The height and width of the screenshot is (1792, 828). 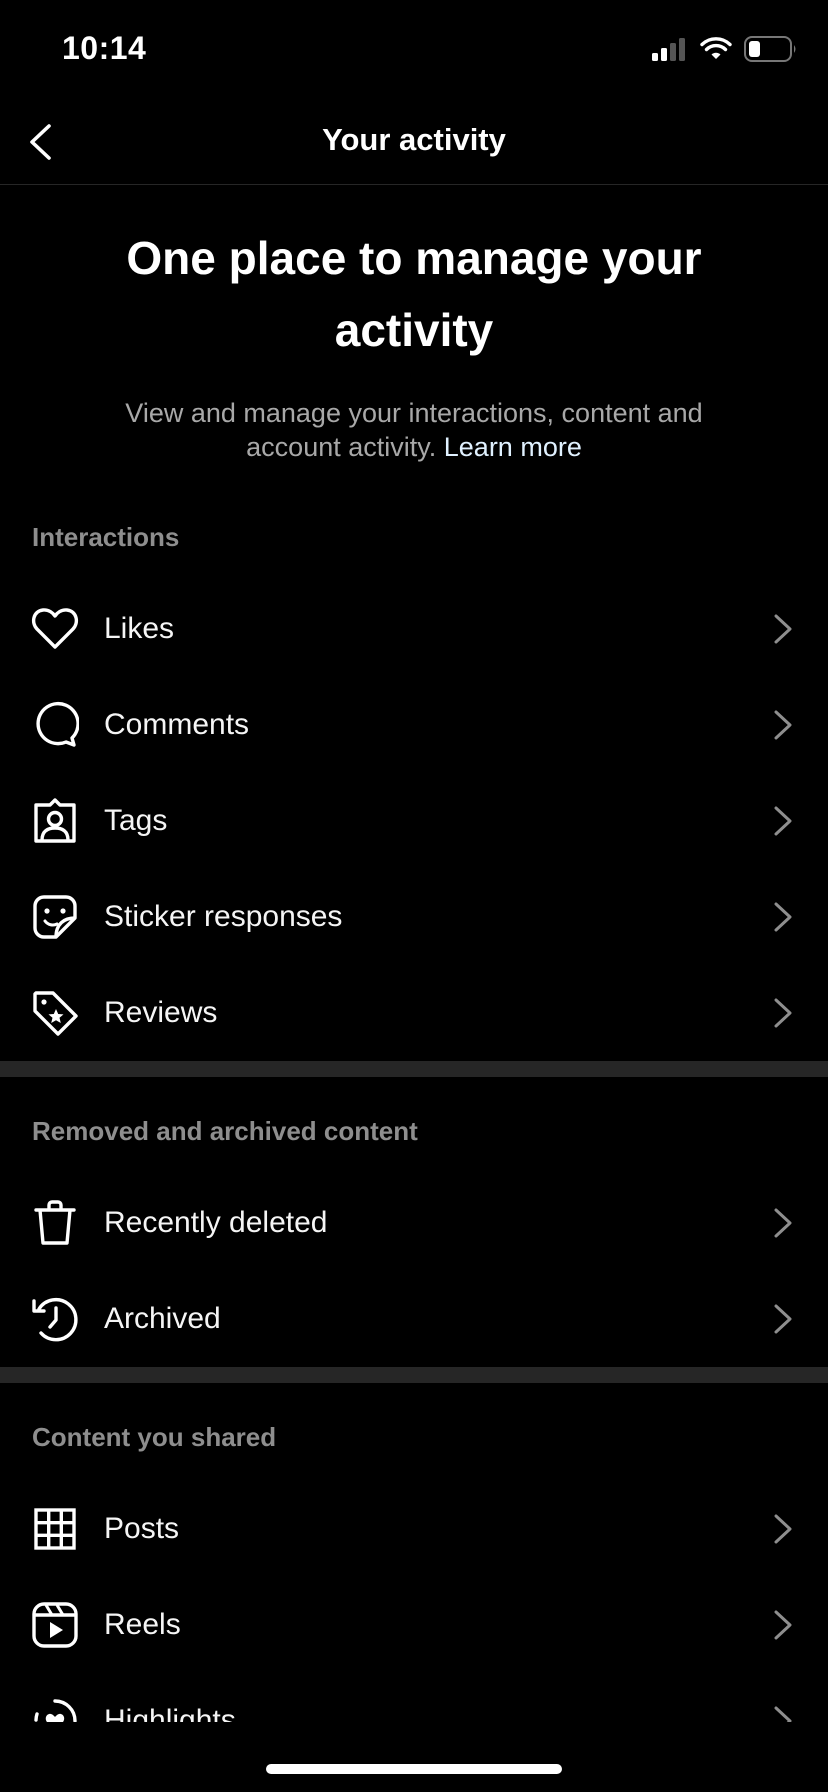 I want to click on comment-icon, so click(x=55, y=725).